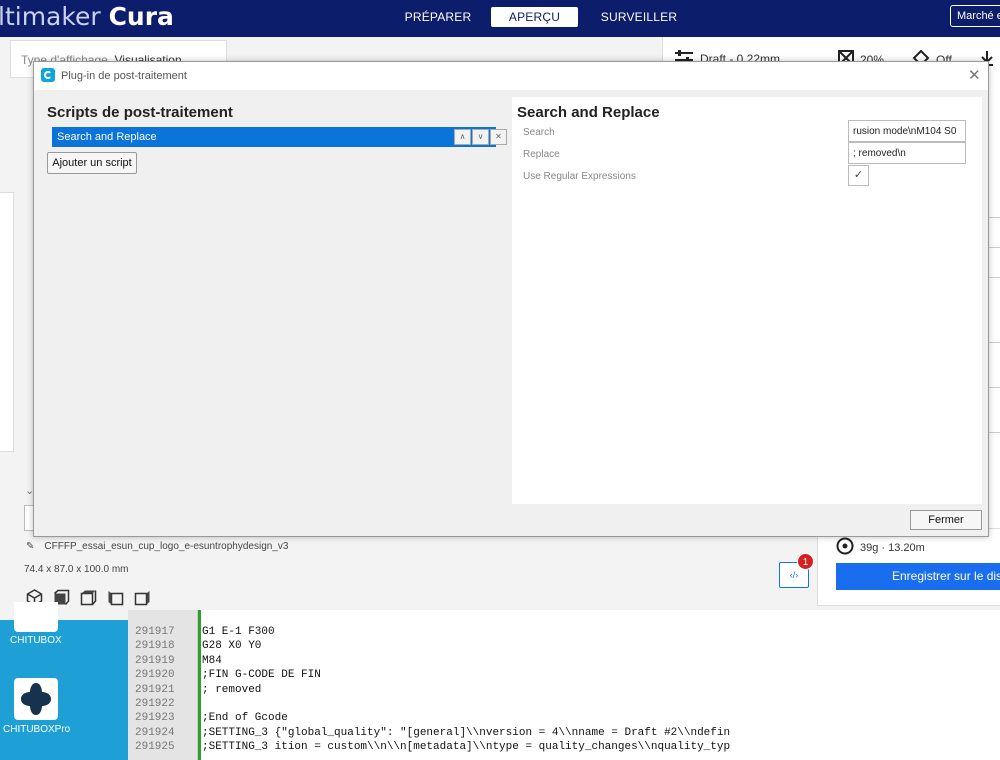 The height and width of the screenshot is (760, 1000). I want to click on pencil-icon: ✎, so click(30, 546).